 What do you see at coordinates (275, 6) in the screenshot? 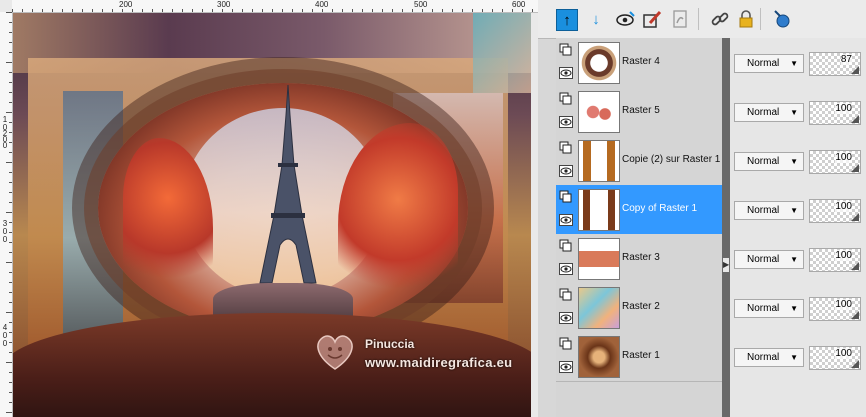
I see `horizontal-ruler: 200 300 400 500 600` at bounding box center [275, 6].